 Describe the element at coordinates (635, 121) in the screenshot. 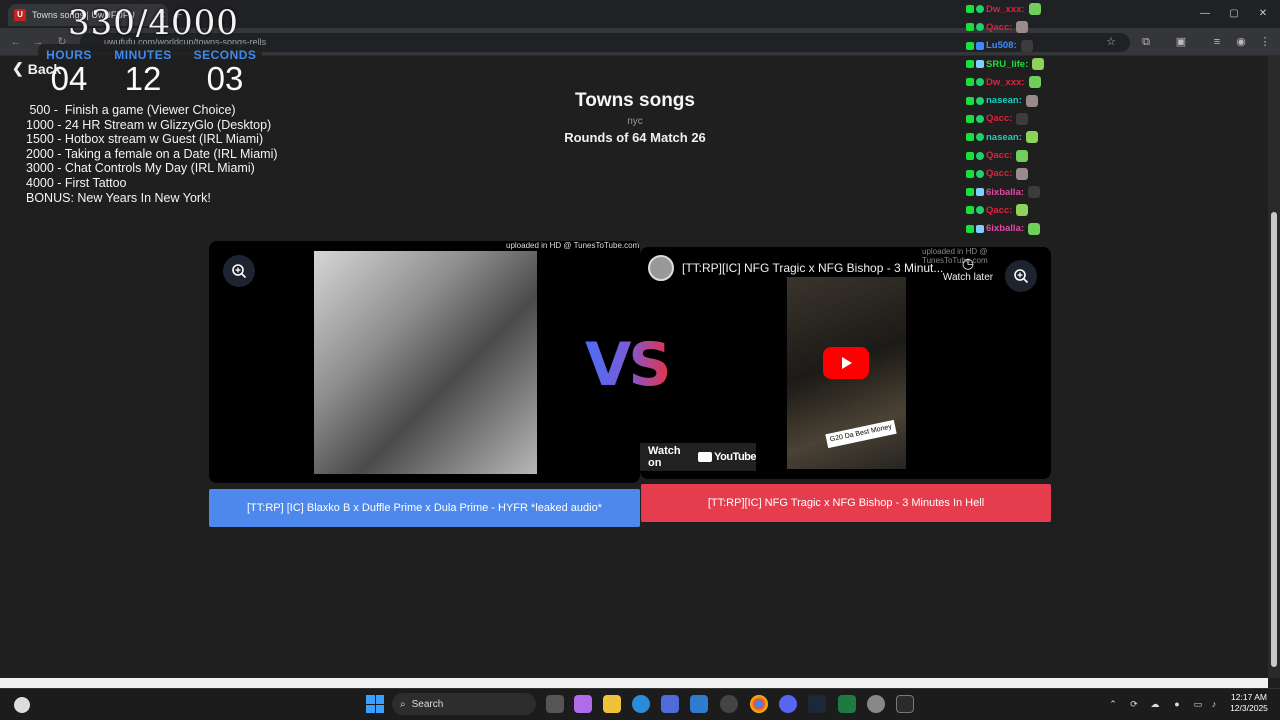

I see `page-subtitle: nyc` at that location.